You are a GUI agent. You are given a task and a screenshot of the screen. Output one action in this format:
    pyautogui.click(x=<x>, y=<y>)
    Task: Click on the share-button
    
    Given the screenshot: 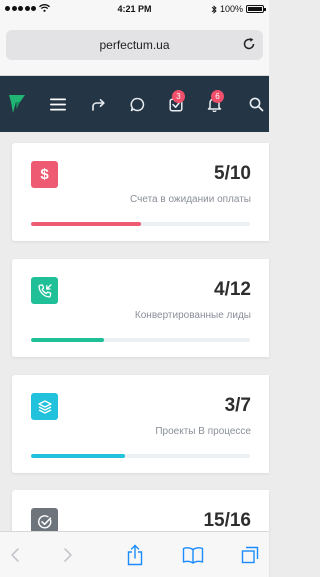 What is the action you would take?
    pyautogui.click(x=135, y=554)
    